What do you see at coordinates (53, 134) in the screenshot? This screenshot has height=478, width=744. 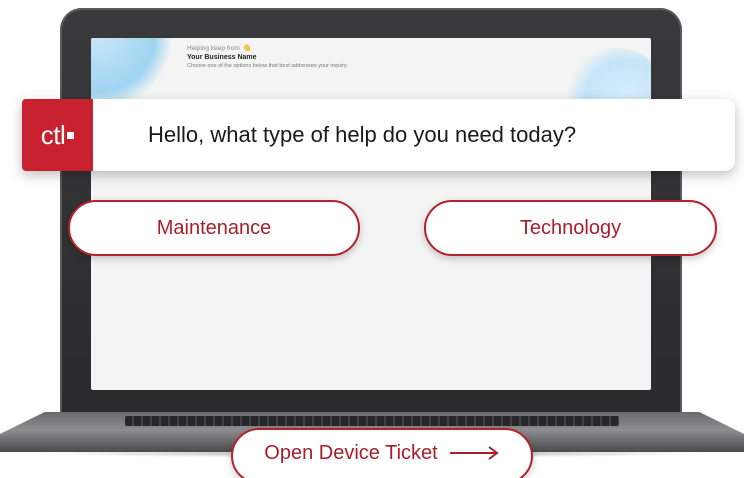 I see `brand-logo-text: ctl` at bounding box center [53, 134].